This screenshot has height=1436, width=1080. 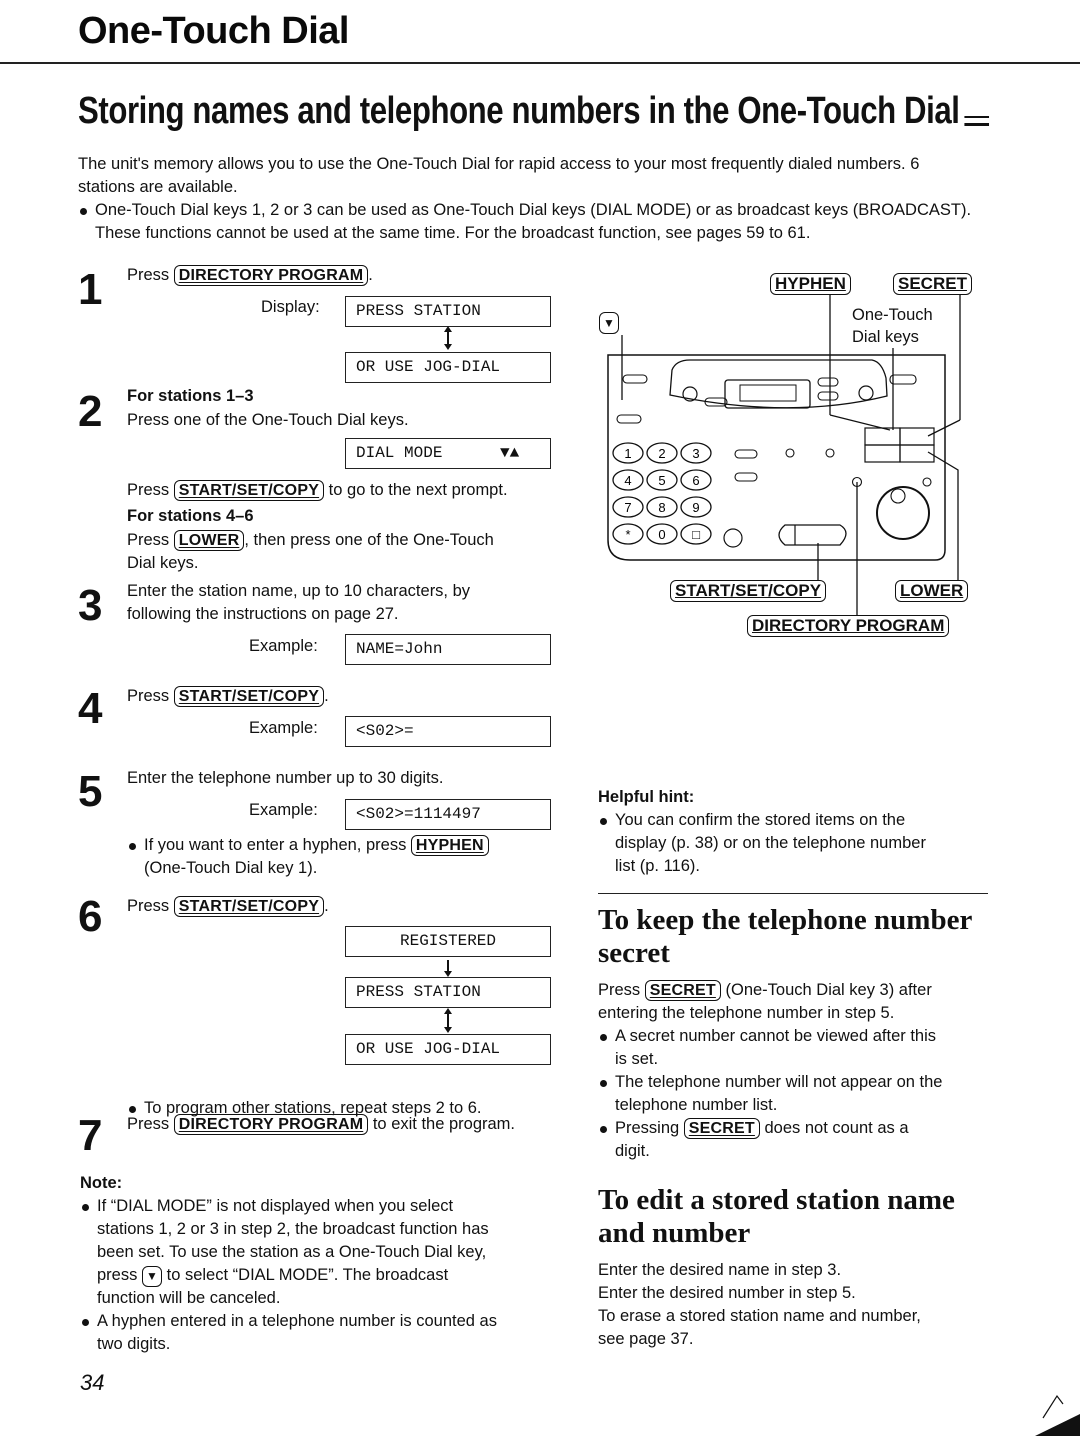 I want to click on stations-1-3-heading: For stations 1–3, so click(x=190, y=396).